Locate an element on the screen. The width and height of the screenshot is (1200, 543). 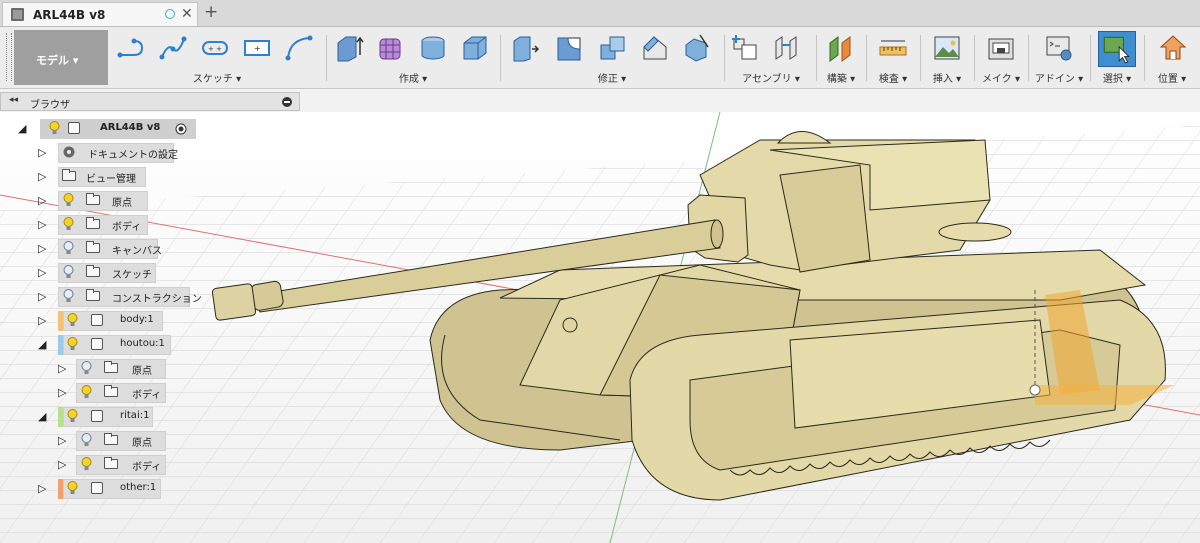
tree-node-canvases: ▷ キャンバス is located at coordinates (105, 249).